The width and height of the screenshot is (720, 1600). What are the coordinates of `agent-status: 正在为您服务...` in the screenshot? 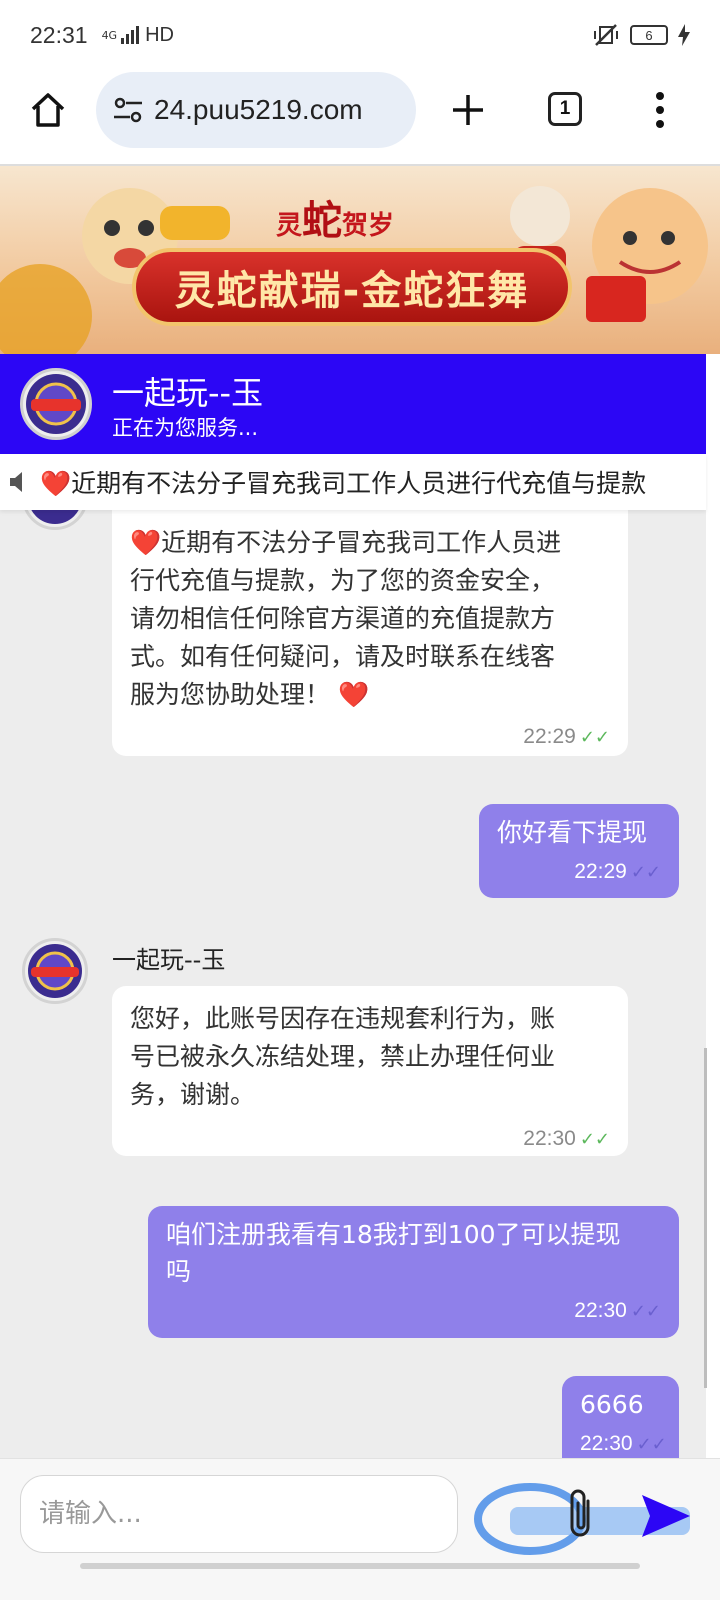 It's located at (185, 428).